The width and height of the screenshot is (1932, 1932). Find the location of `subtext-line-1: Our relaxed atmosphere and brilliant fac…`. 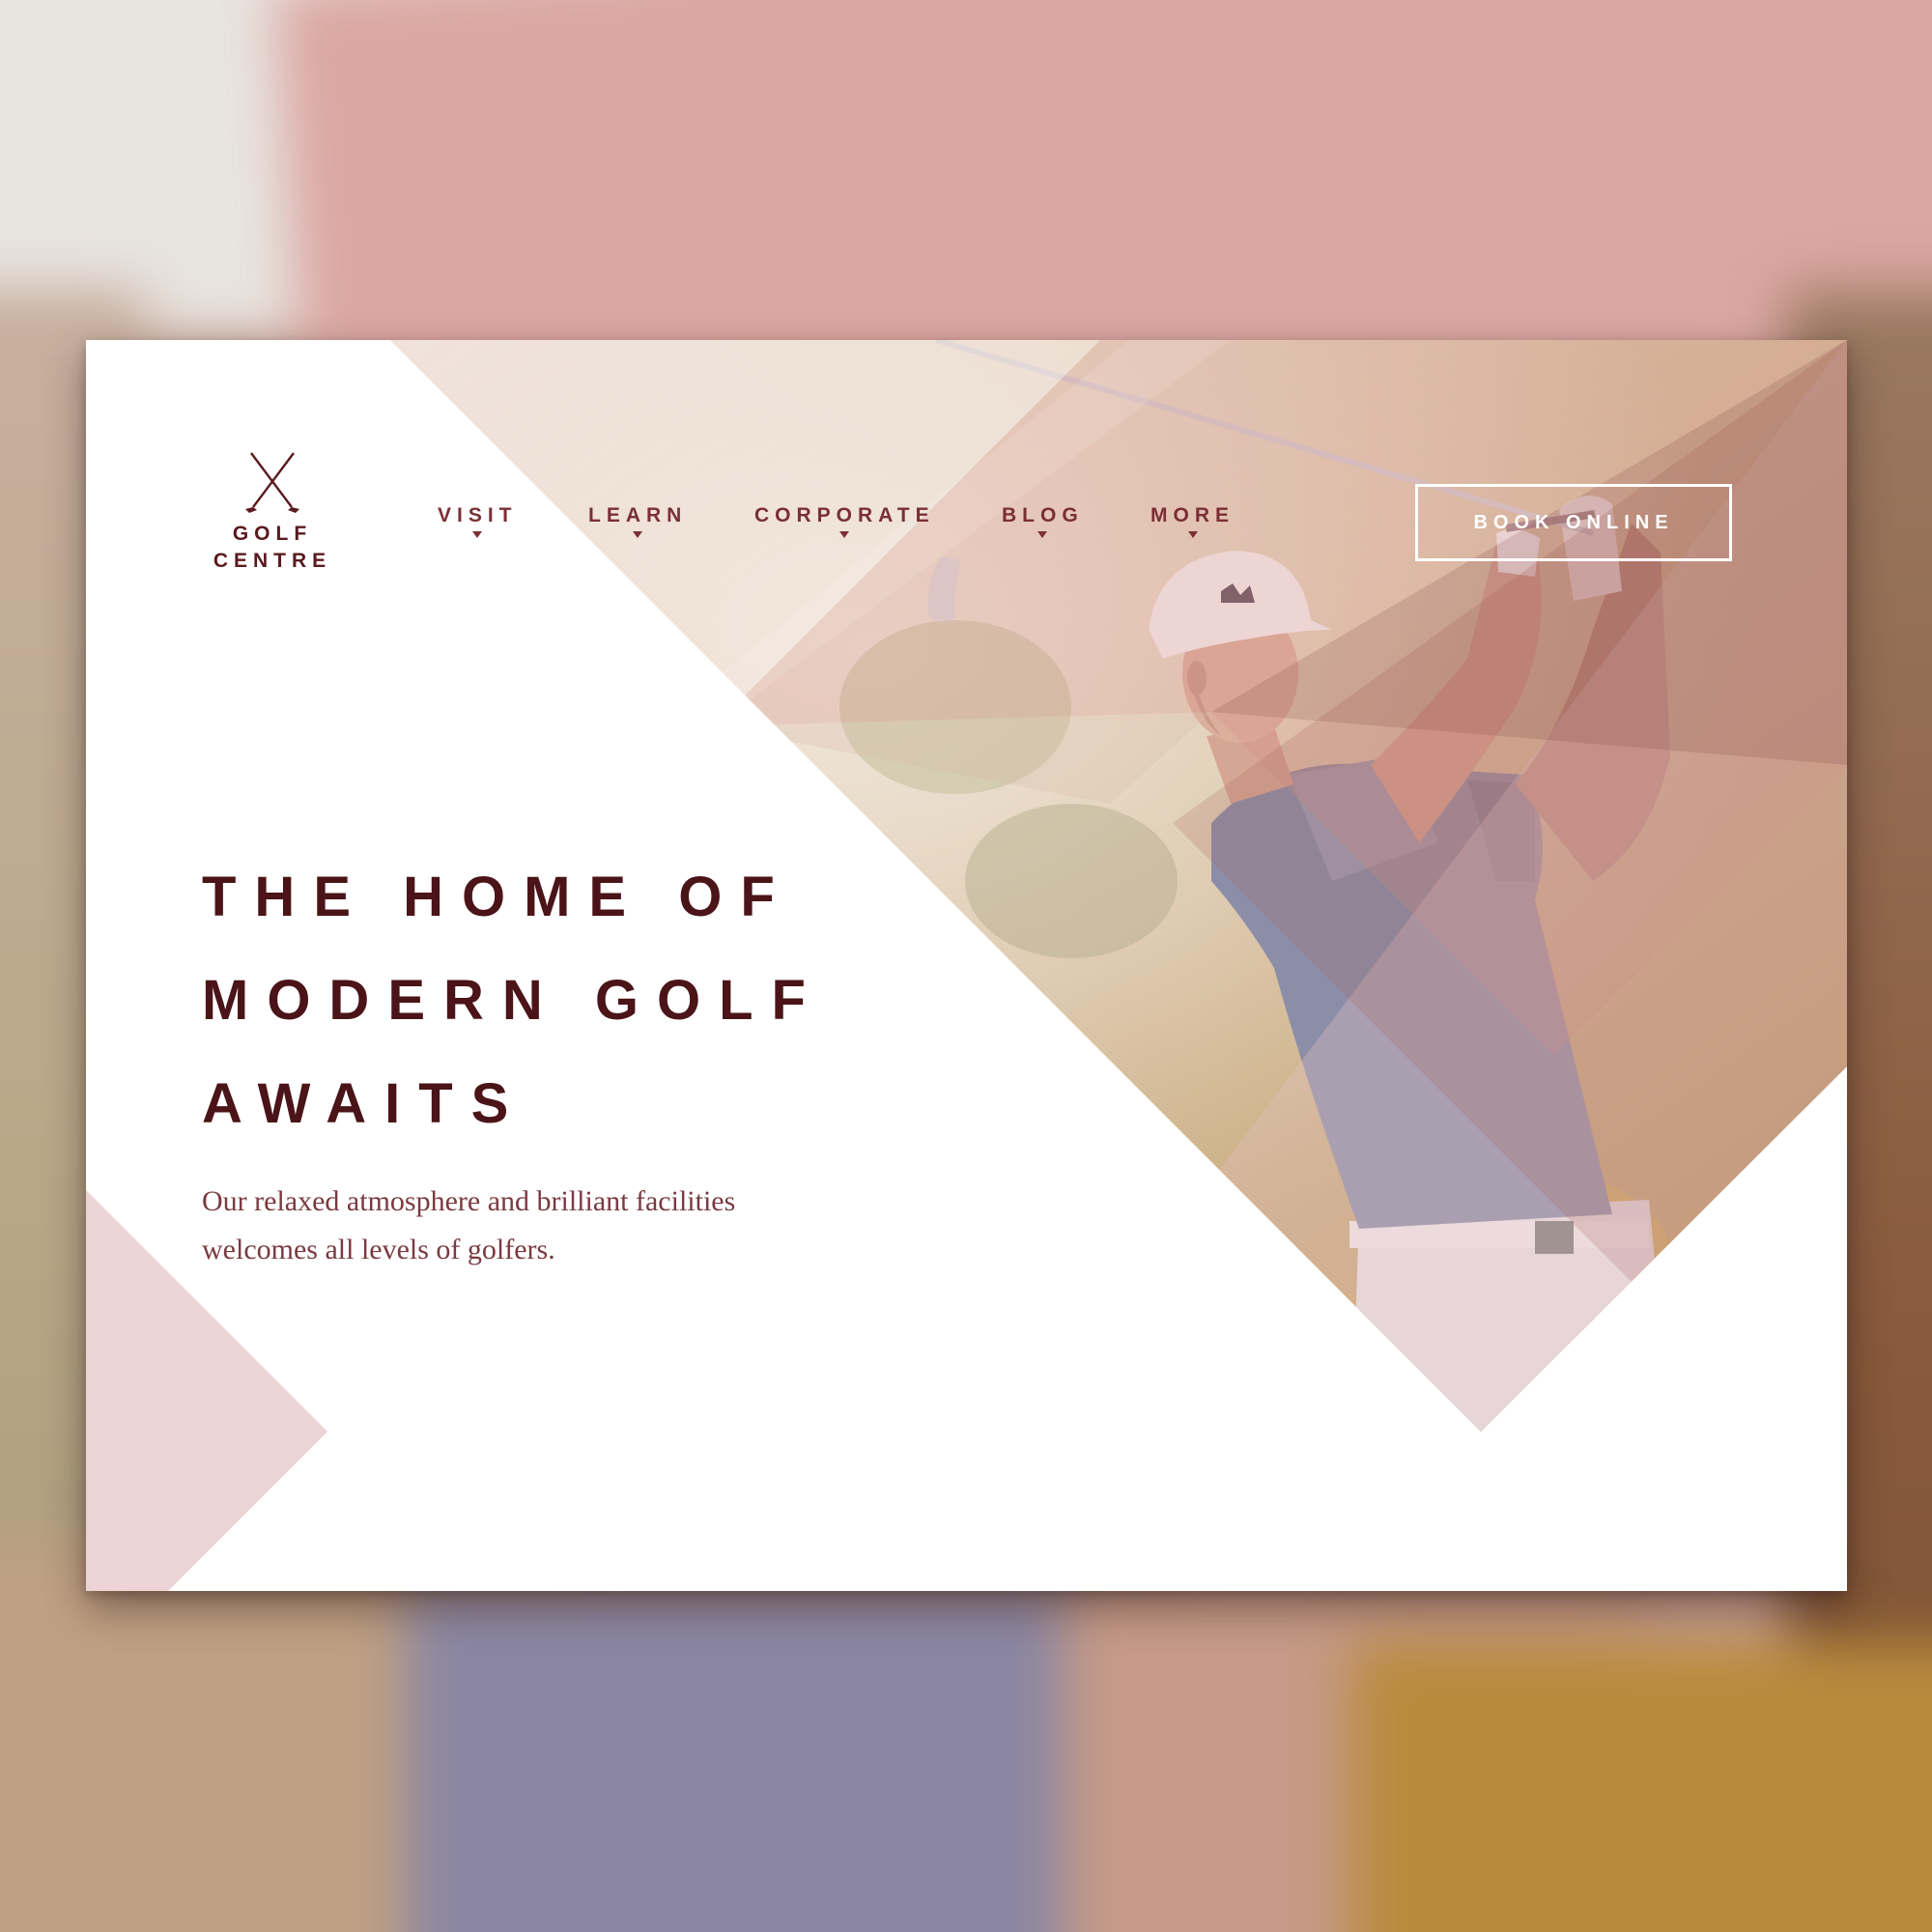

subtext-line-1: Our relaxed atmosphere and brilliant fac… is located at coordinates (469, 1201).